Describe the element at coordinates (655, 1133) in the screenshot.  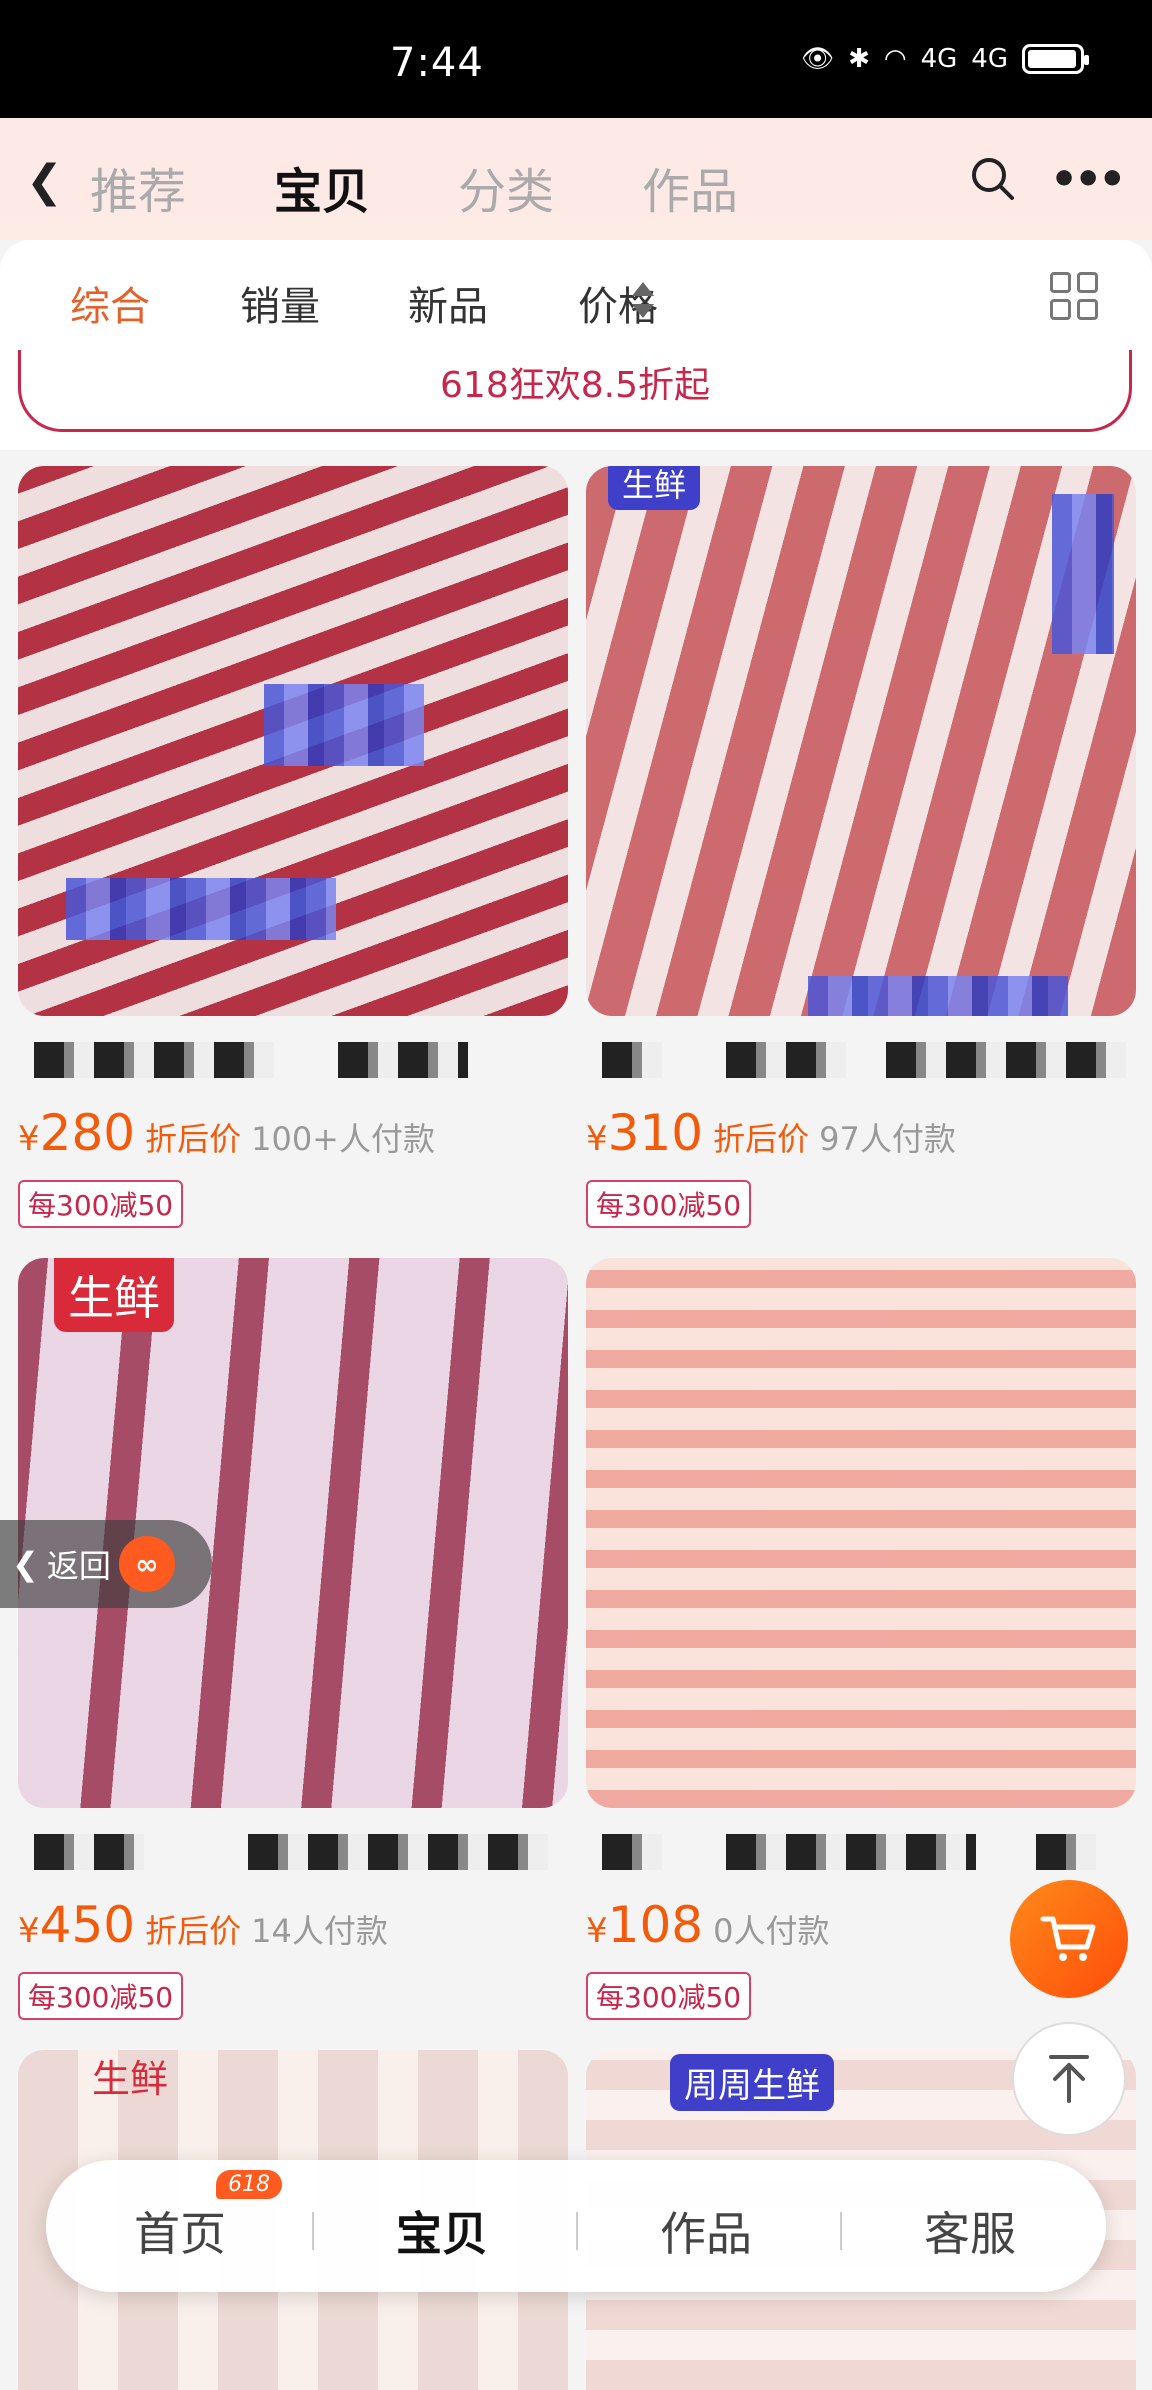
I see `price-value: 310` at that location.